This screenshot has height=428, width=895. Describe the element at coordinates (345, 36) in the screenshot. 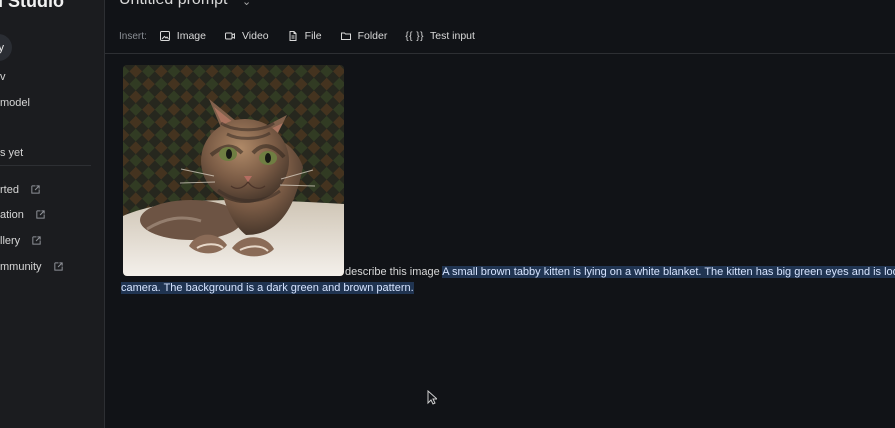

I see `folder-icon` at that location.